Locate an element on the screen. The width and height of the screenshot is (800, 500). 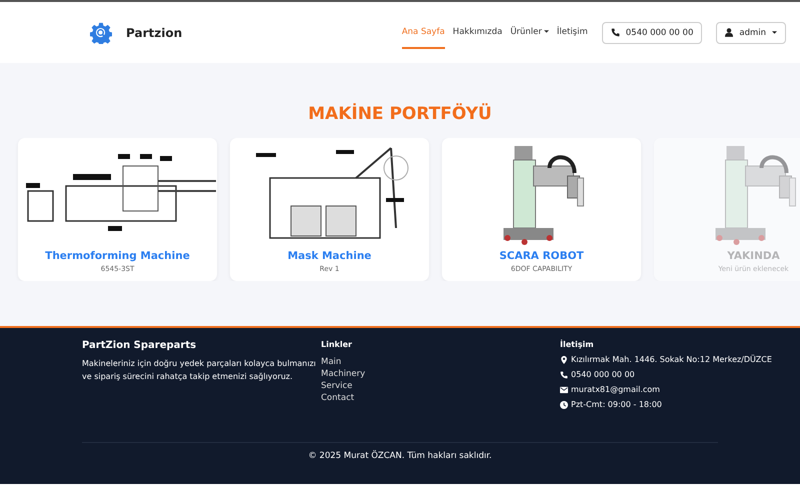
nav-link: Ürünler is located at coordinates (529, 32).